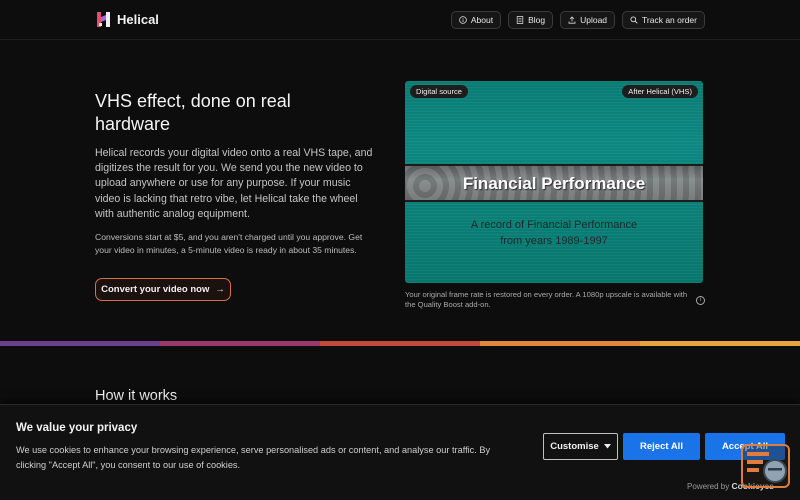 This screenshot has height=500, width=800. I want to click on video-title-band: Financial Performance, so click(554, 183).